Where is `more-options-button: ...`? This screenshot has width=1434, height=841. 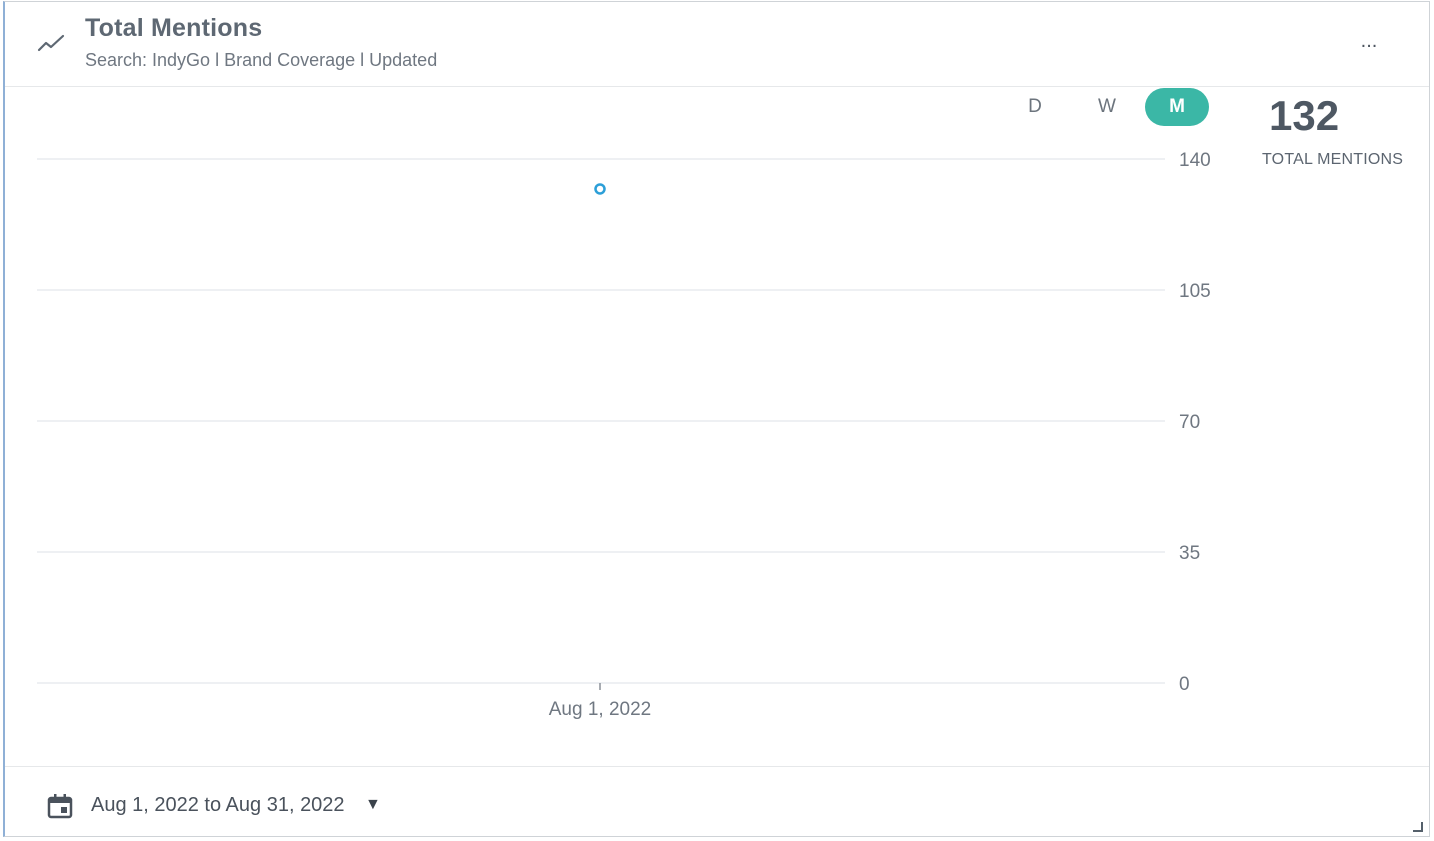
more-options-button: ... is located at coordinates (1369, 41).